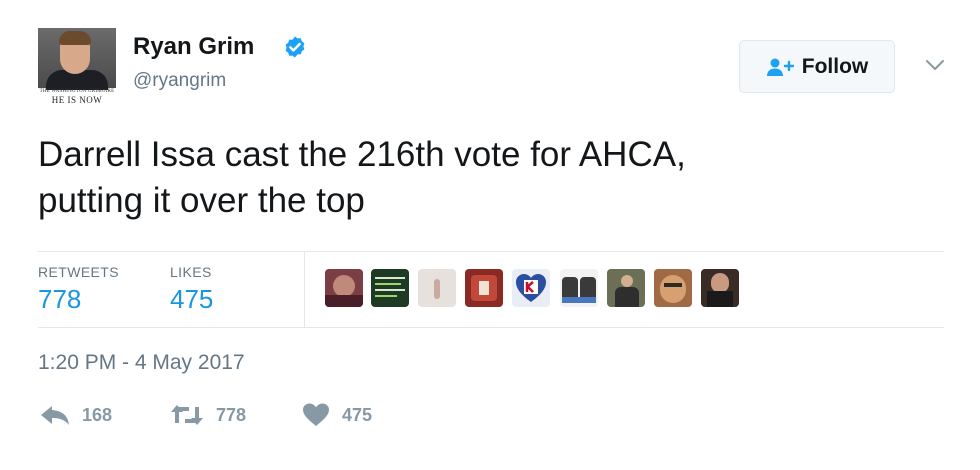  What do you see at coordinates (75, 38) in the screenshot?
I see `avatar-hair` at bounding box center [75, 38].